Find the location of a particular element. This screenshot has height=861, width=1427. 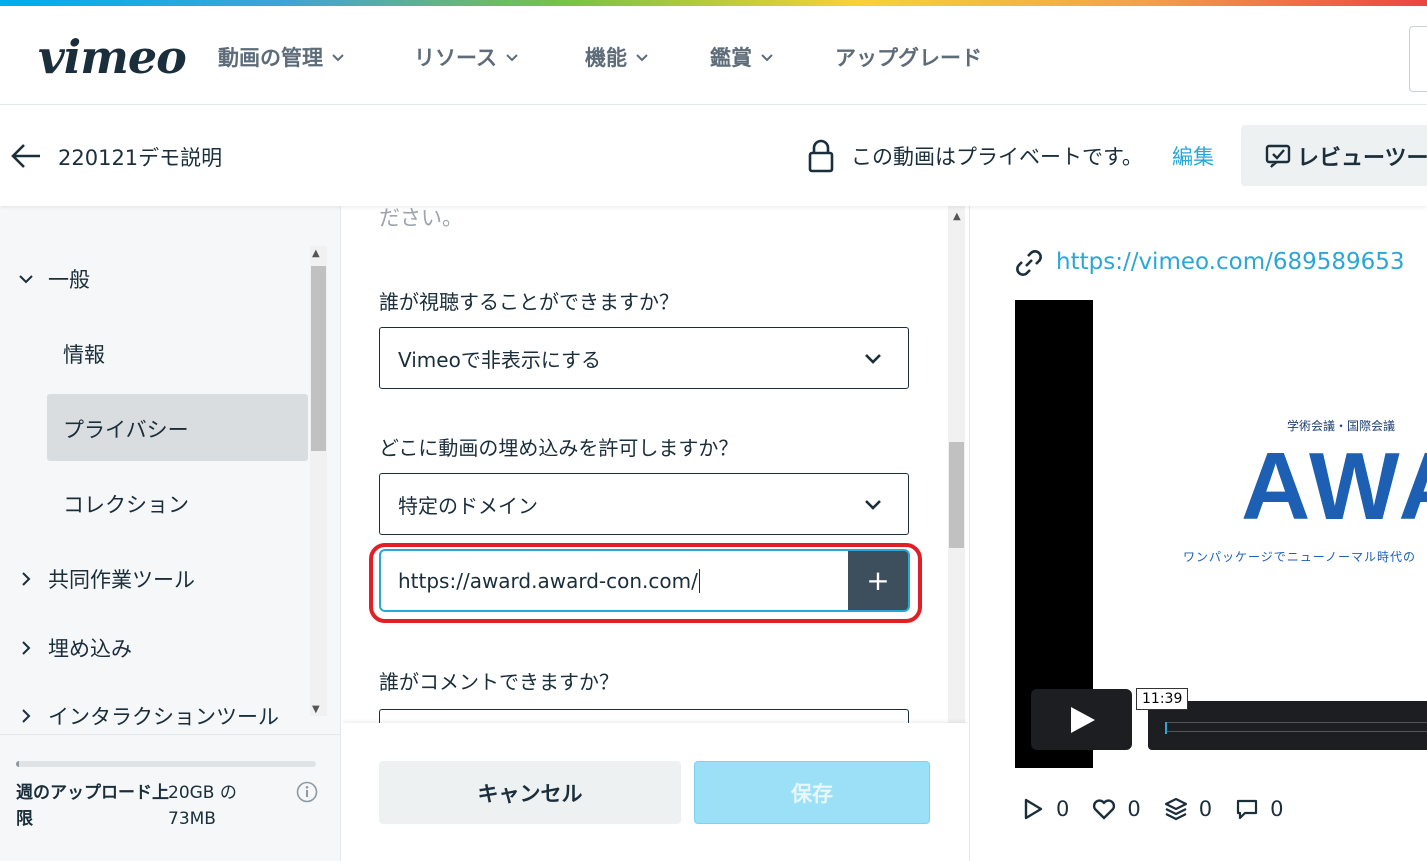

who-can-view-select: Vimeoで非表示にする is located at coordinates (644, 358).